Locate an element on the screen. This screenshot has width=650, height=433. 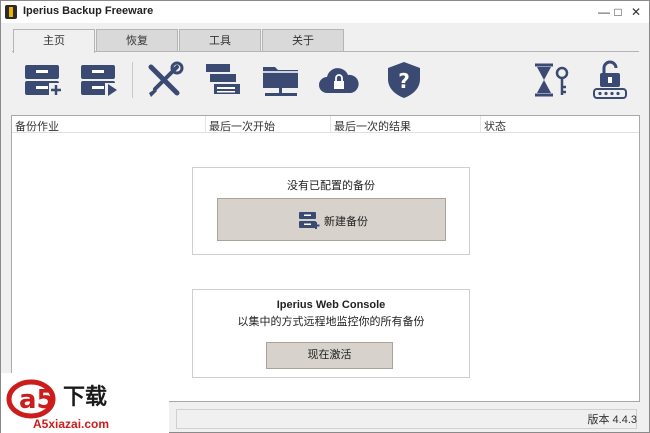
column-header-last-start: 最后一次开始 is located at coordinates (242, 126).